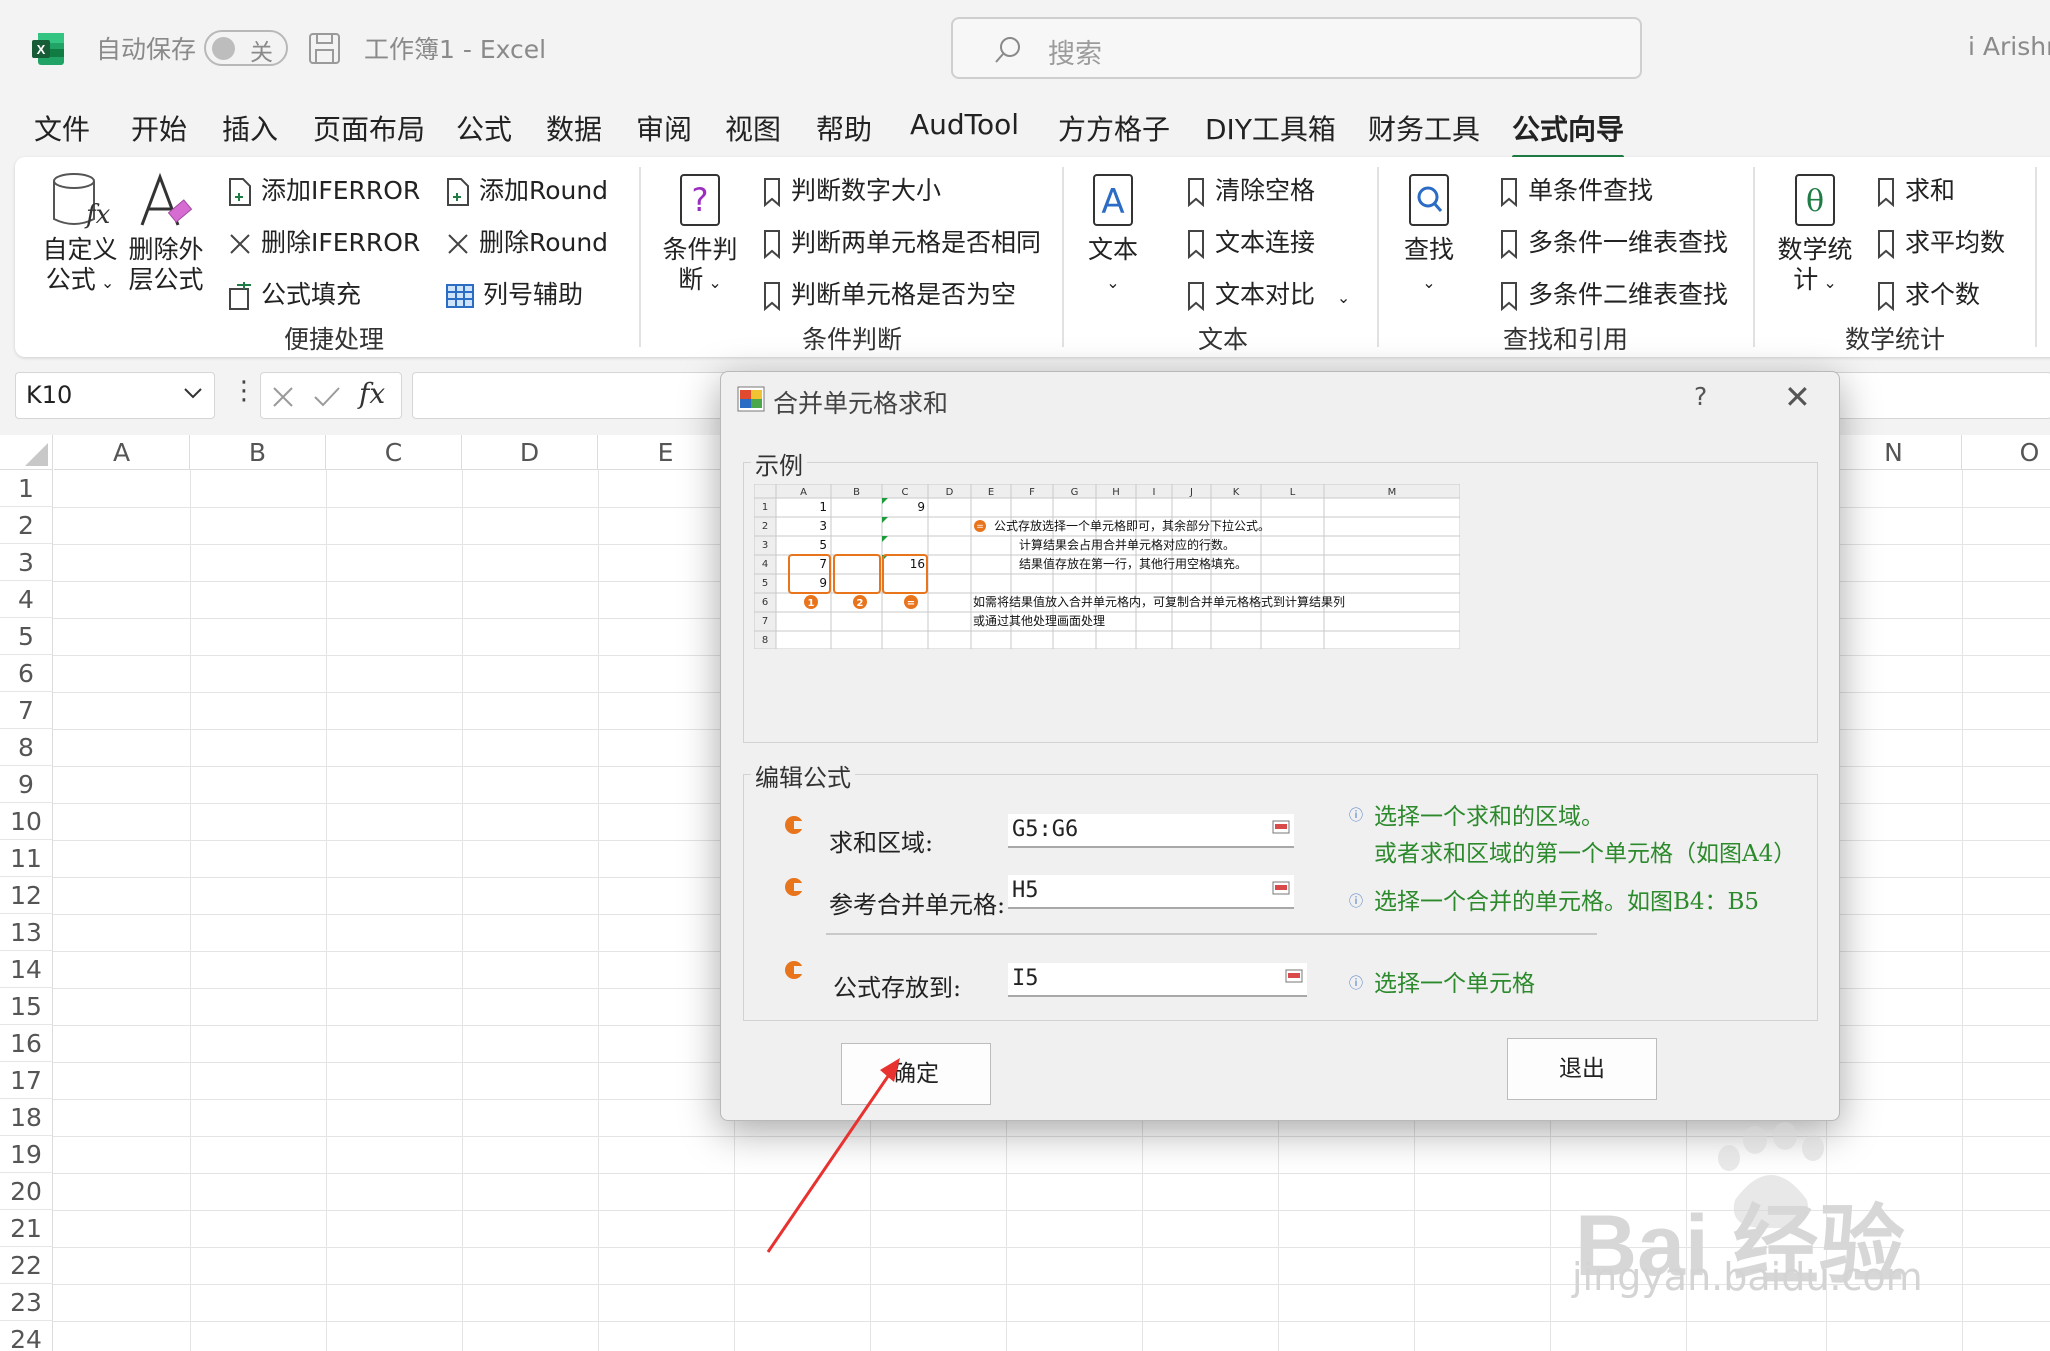 The height and width of the screenshot is (1351, 2050). Describe the element at coordinates (26, 525) in the screenshot. I see `row-header: 2` at that location.